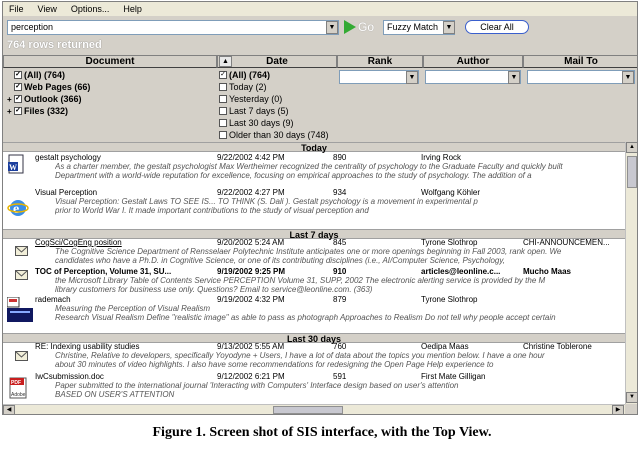 Image resolution: width=644 pixels, height=450 pixels. Describe the element at coordinates (449, 27) in the screenshot. I see `match-mode-dropdown-icon: ▼` at that location.